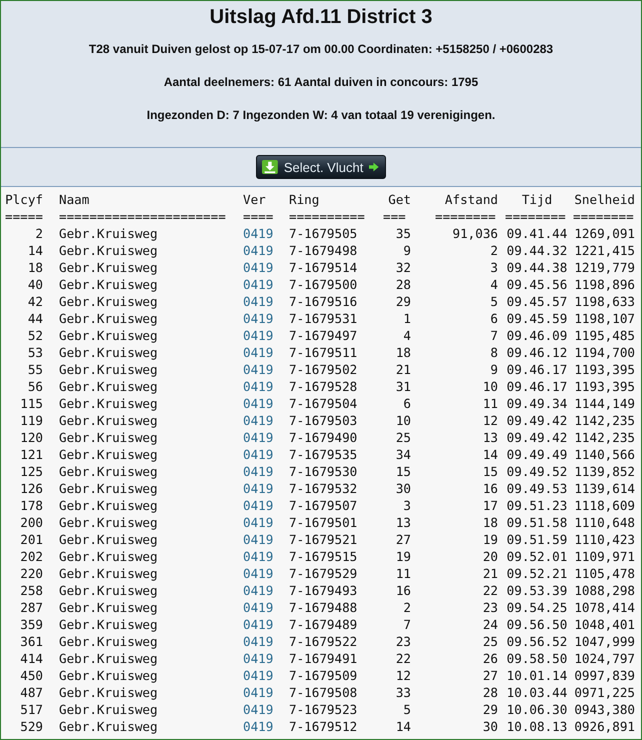 The height and width of the screenshot is (740, 642). Describe the element at coordinates (31, 556) in the screenshot. I see `table-cell-text: 202` at that location.